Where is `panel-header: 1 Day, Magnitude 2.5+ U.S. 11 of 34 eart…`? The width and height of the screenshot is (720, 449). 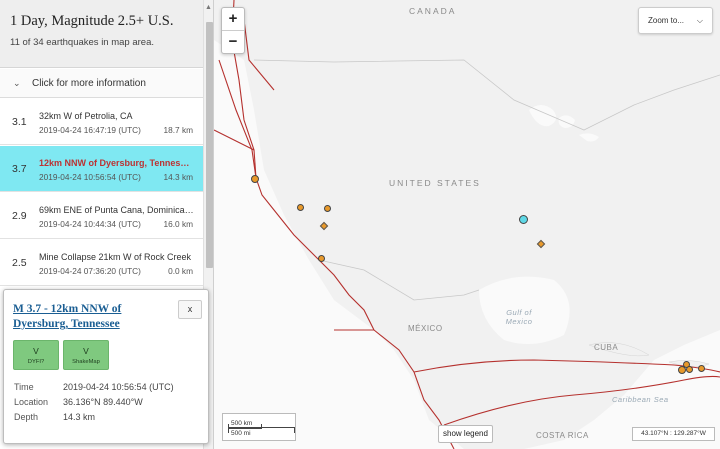 panel-header: 1 Day, Magnitude 2.5+ U.S. 11 of 34 eart… is located at coordinates (101, 34).